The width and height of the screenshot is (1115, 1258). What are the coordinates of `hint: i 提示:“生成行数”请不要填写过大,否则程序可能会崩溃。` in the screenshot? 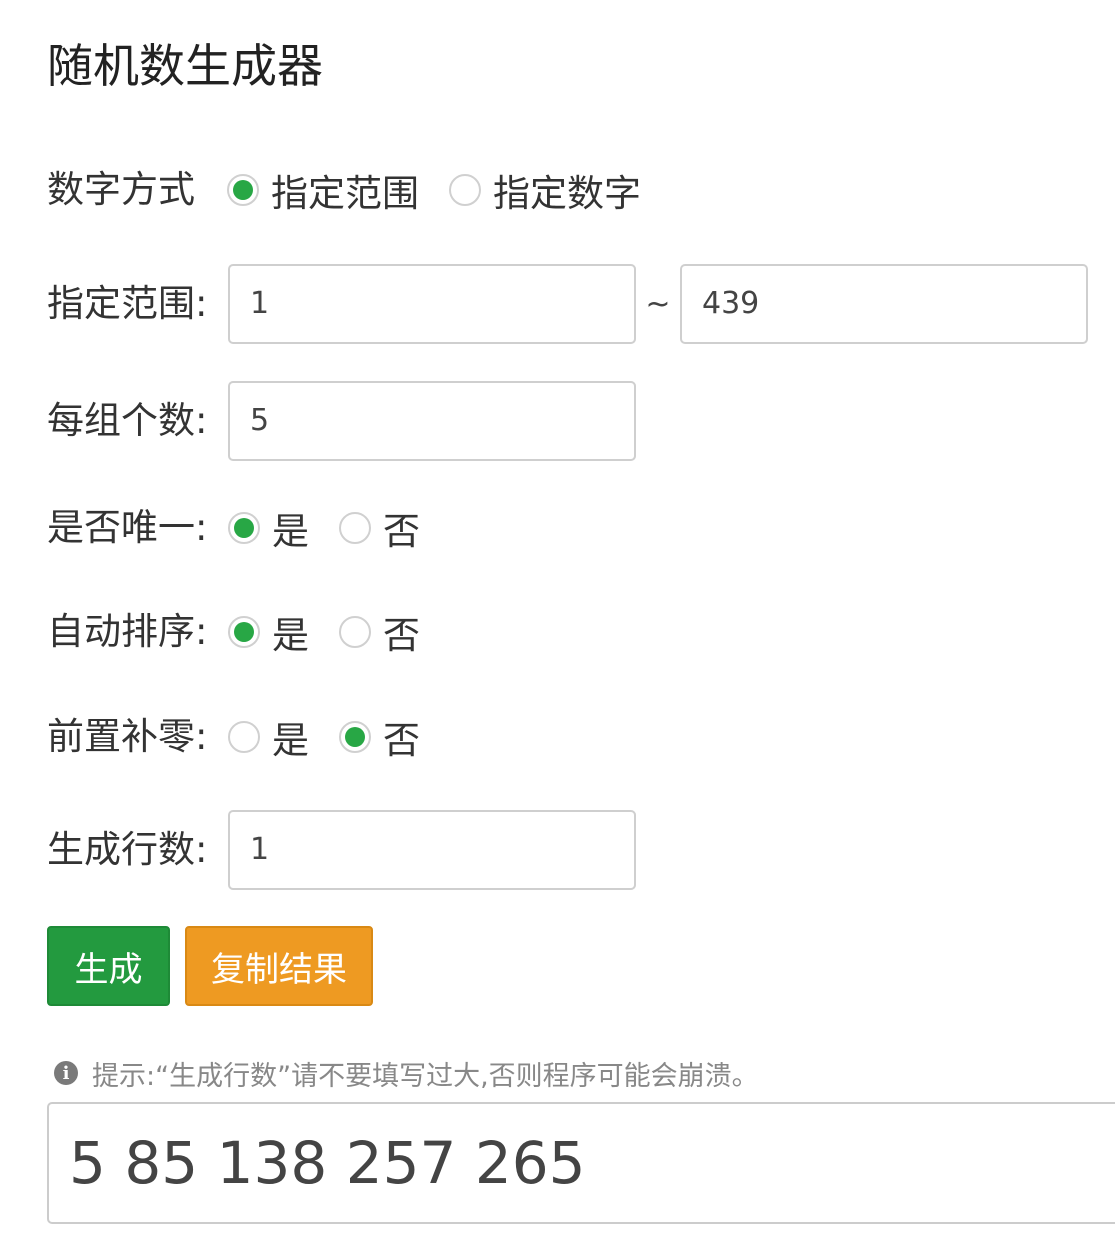 It's located at (406, 1073).